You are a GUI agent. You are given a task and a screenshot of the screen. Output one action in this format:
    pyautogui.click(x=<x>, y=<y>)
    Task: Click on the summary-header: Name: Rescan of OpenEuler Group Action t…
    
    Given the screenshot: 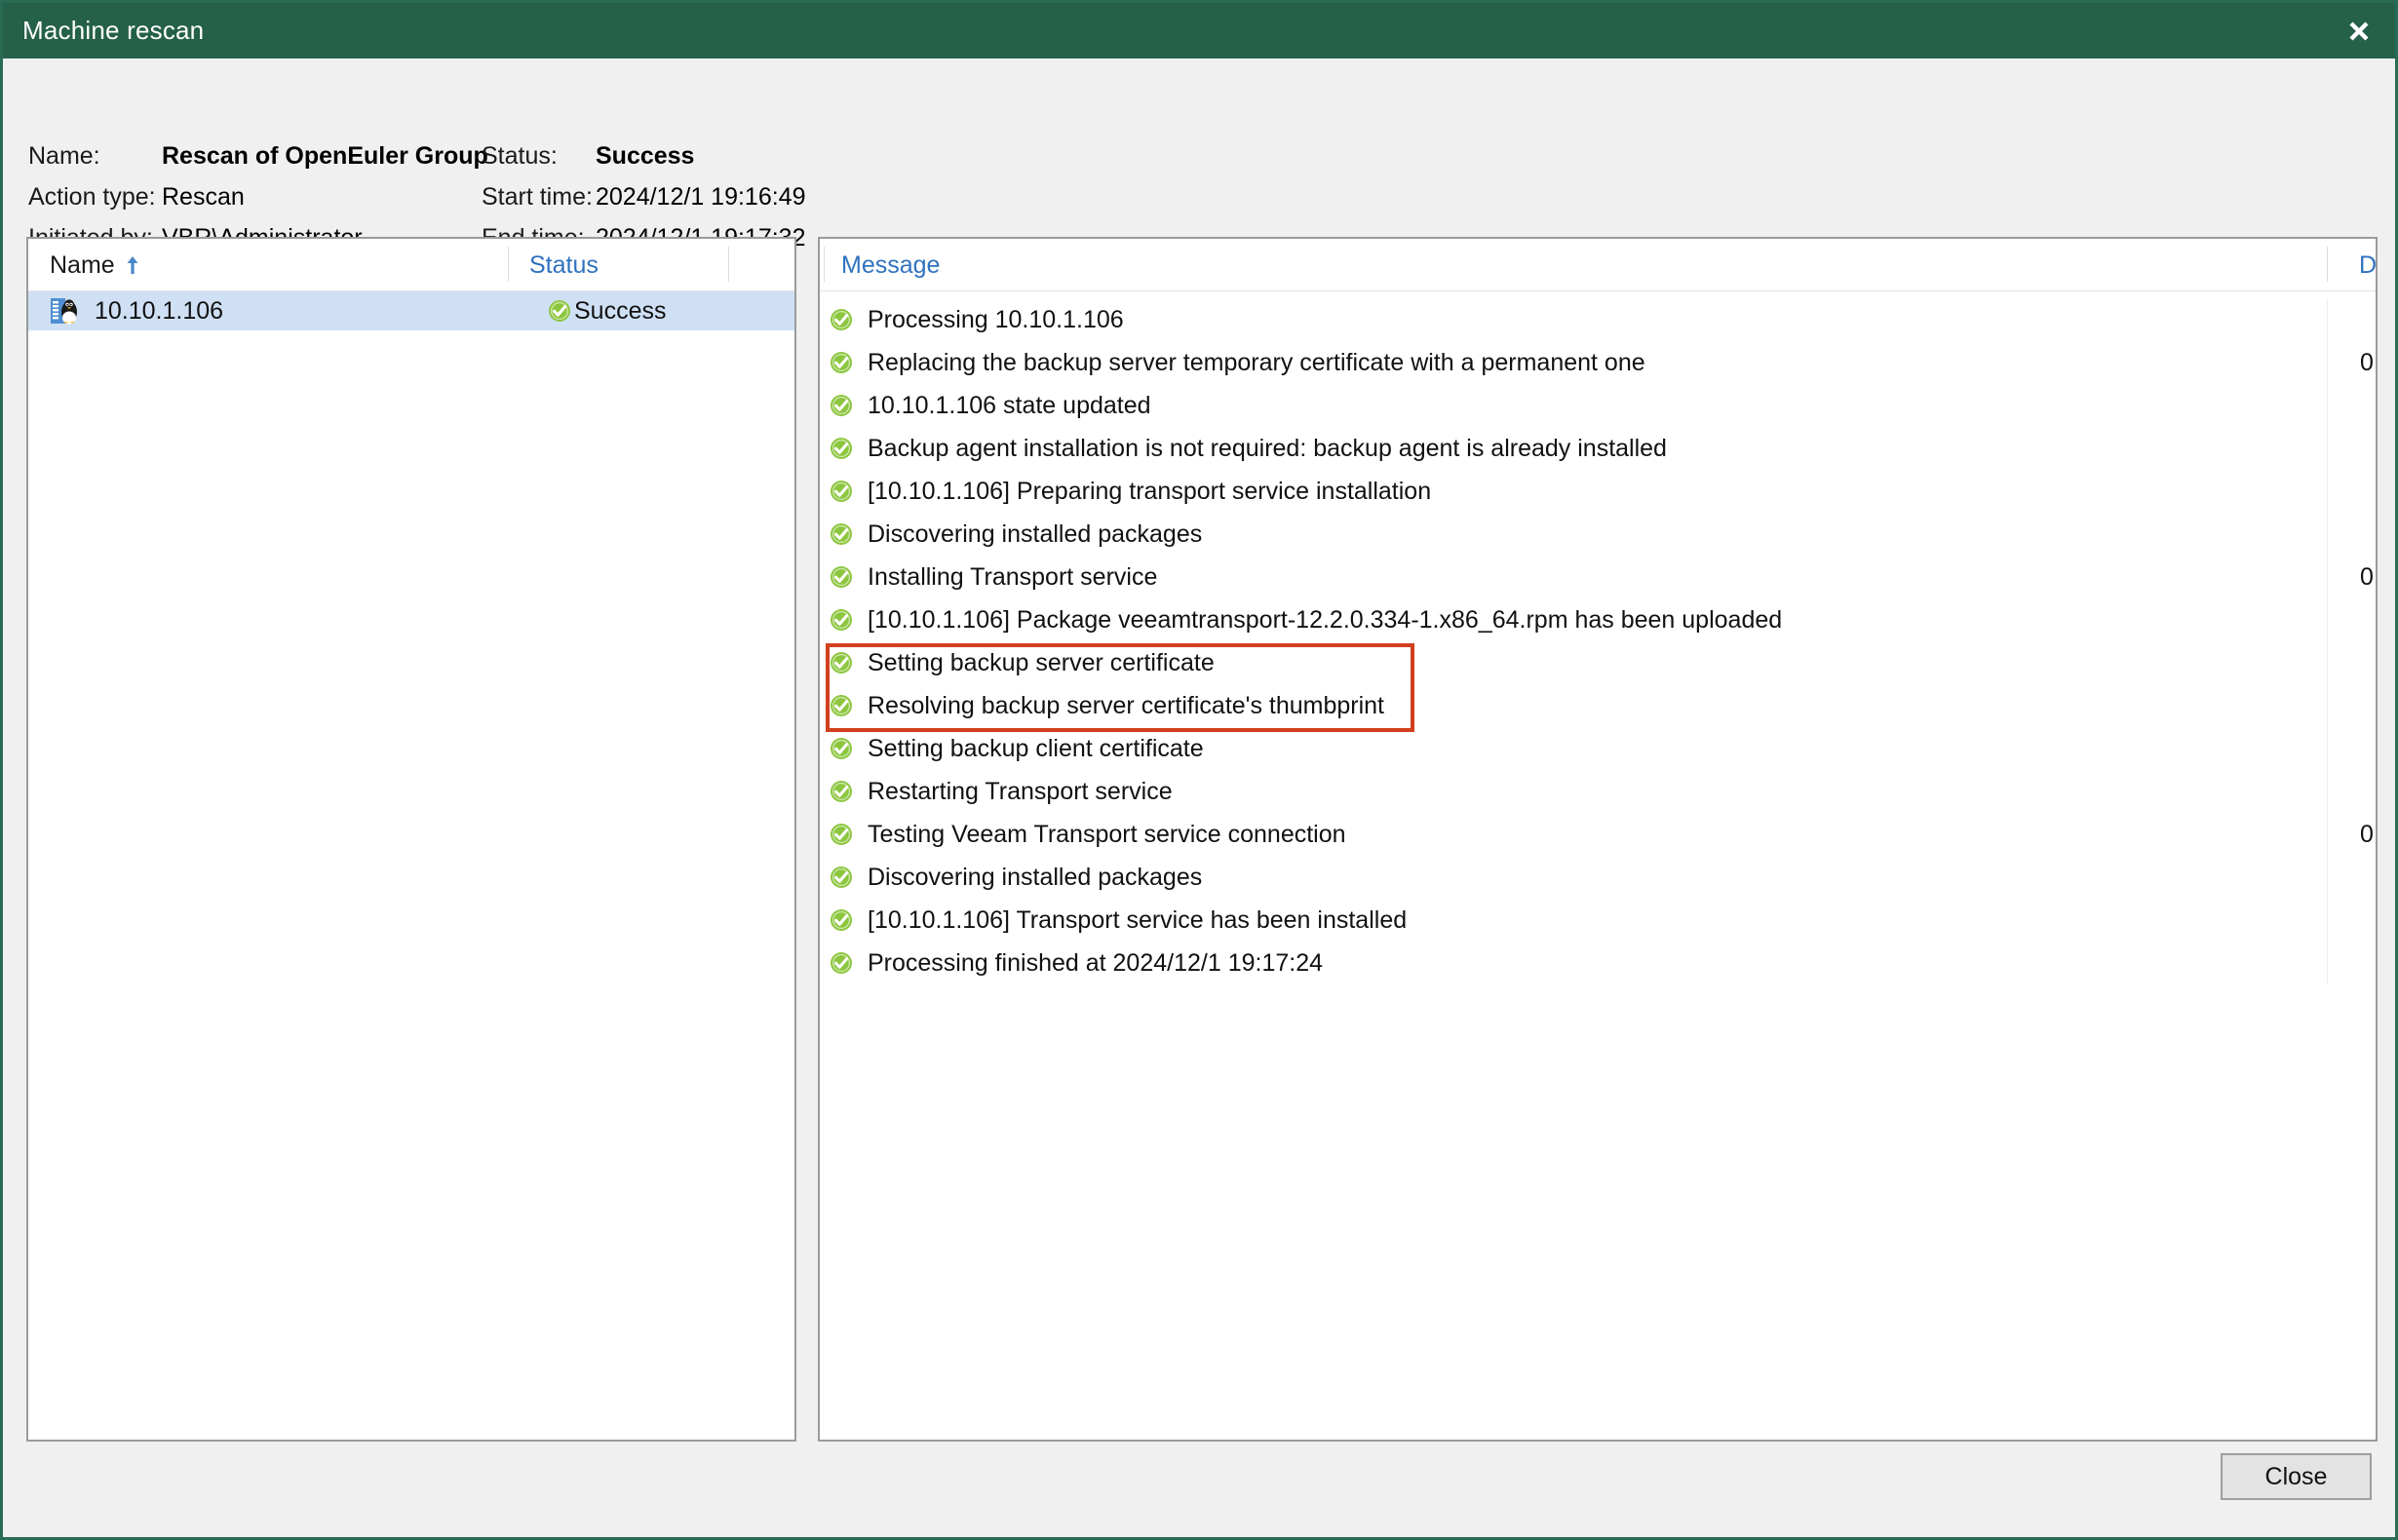 What is the action you would take?
    pyautogui.click(x=1199, y=154)
    